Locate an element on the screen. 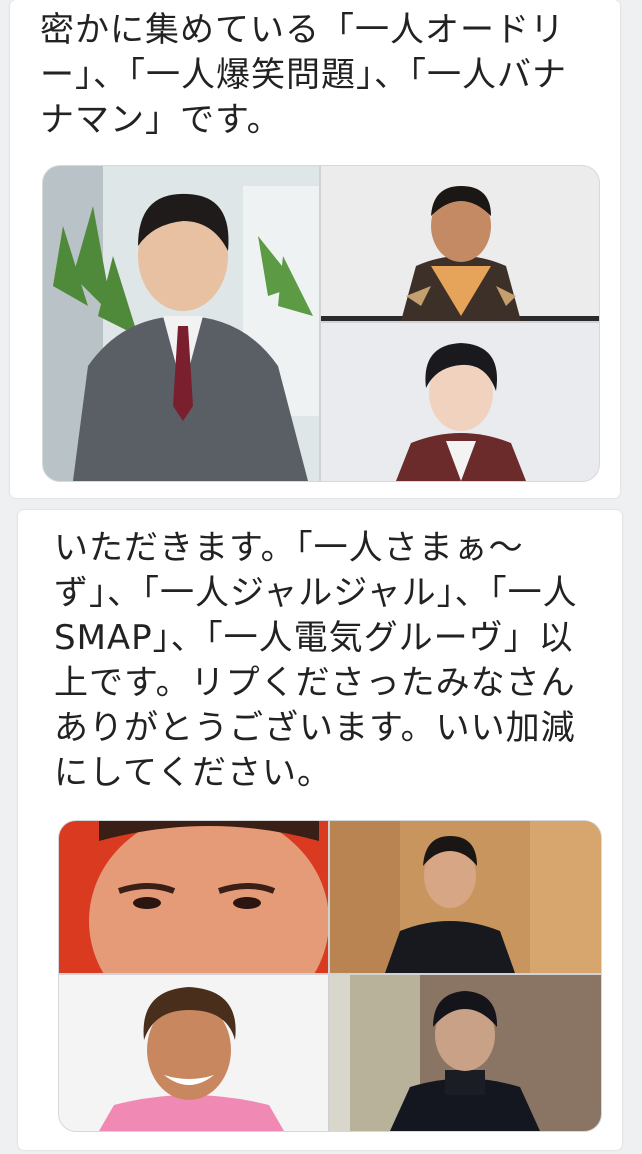 The image size is (642, 1154). photo-man-in-sweater is located at coordinates (460, 243).